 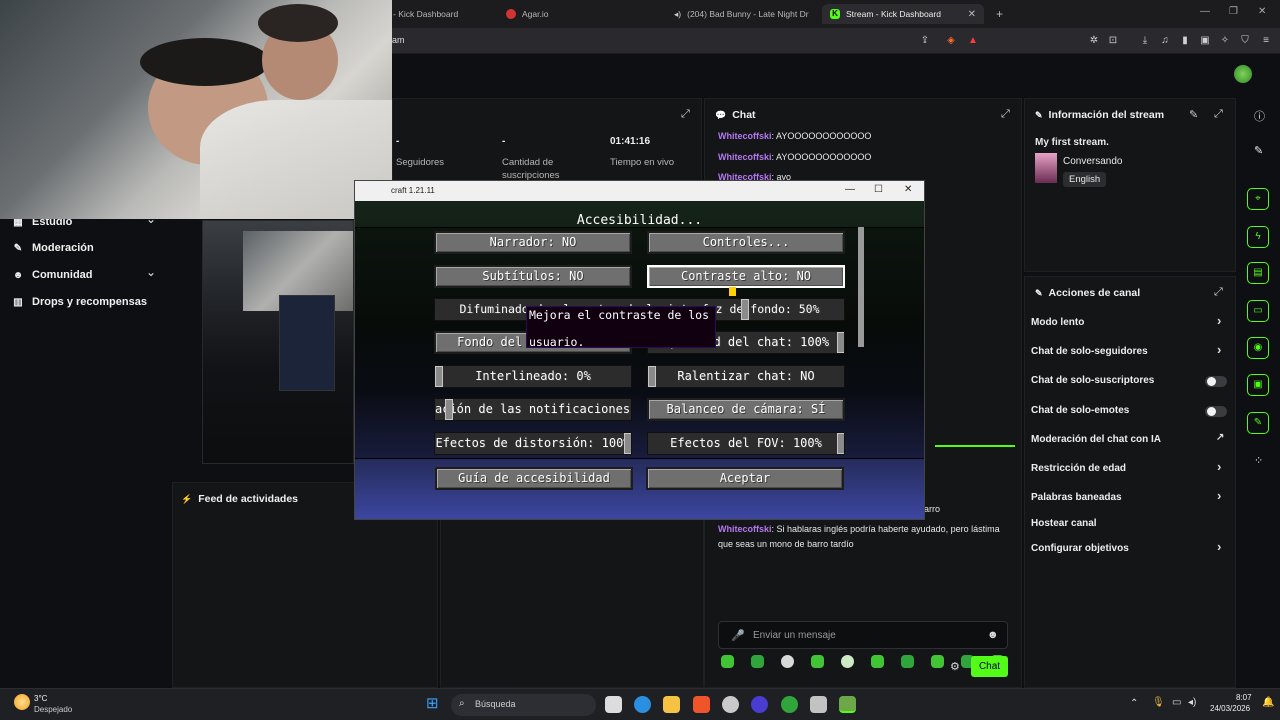 What do you see at coordinates (746, 376) in the screenshot?
I see `chat-delay-slider: Ralentizar chat: NO` at bounding box center [746, 376].